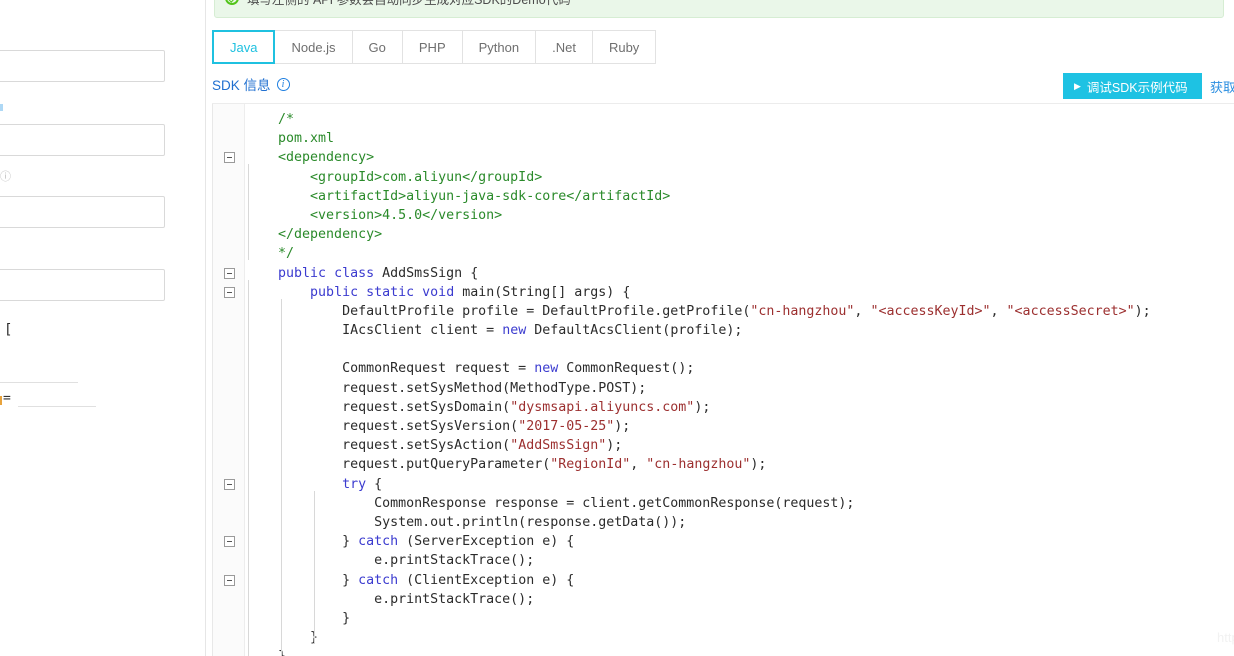 The width and height of the screenshot is (1234, 656). Describe the element at coordinates (390, 292) in the screenshot. I see `code-token: static` at that location.